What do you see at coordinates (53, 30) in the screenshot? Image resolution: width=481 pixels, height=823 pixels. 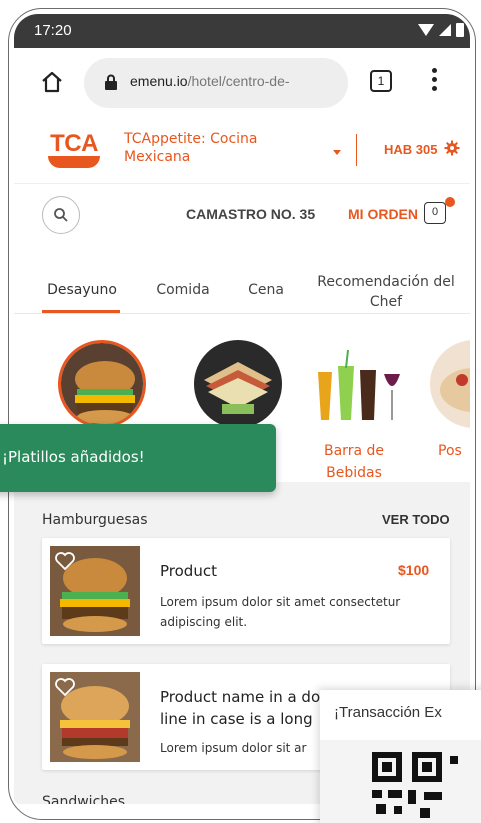 I see `status-time: 17:20` at bounding box center [53, 30].